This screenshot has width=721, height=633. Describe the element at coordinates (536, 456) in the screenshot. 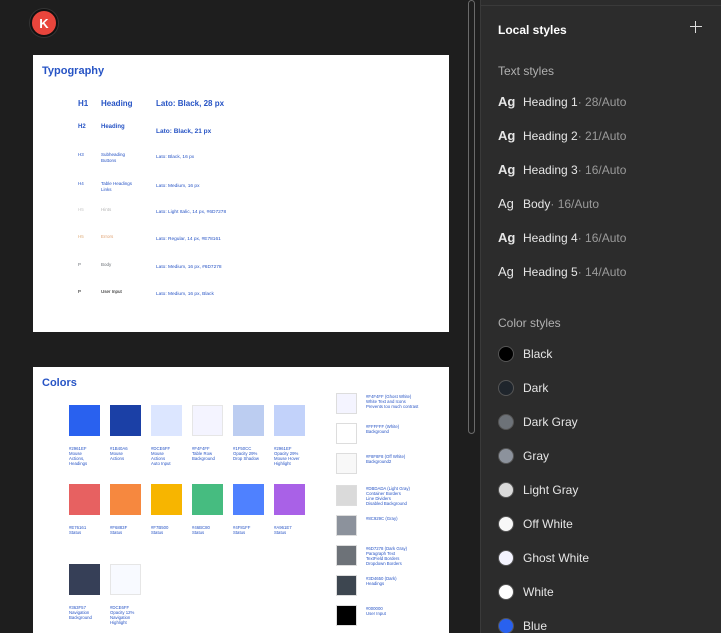

I see `color-style-name: Gray` at that location.